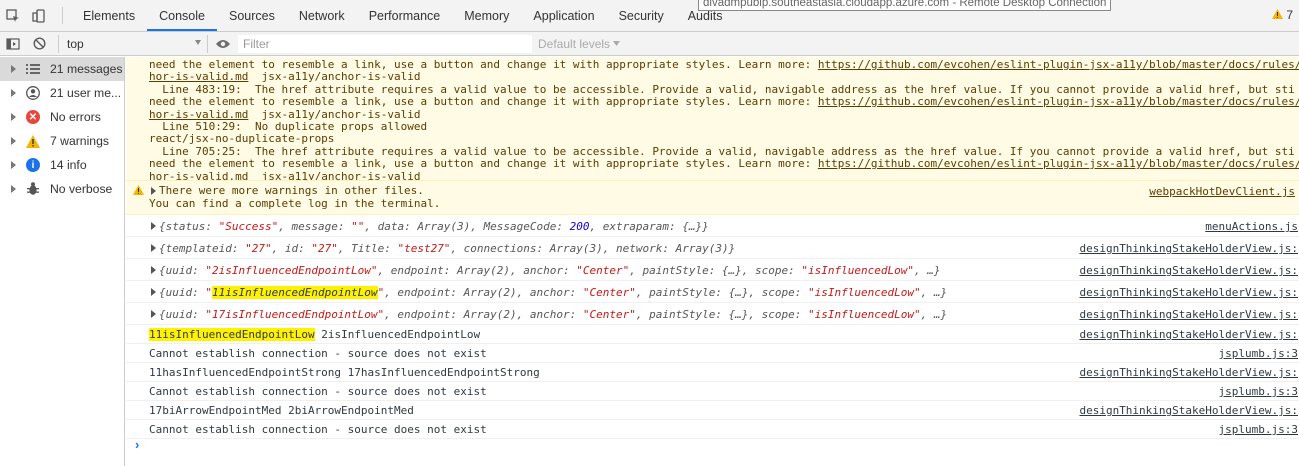  What do you see at coordinates (281, 410) in the screenshot?
I see `log-text: 17biArrowEndpointMed 2biArrowEndpointMed` at bounding box center [281, 410].